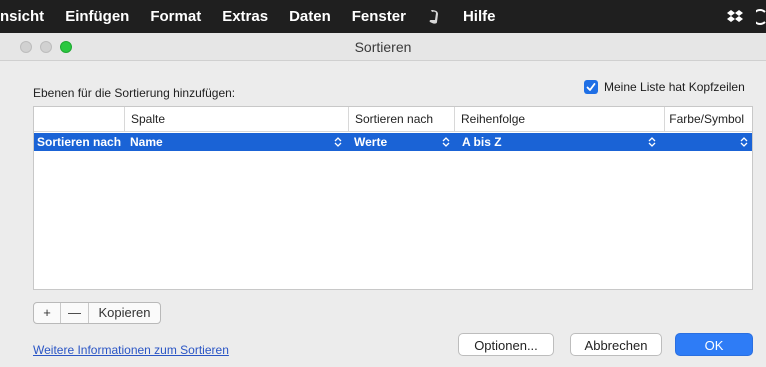 Image resolution: width=766 pixels, height=367 pixels. Describe the element at coordinates (310, 16) in the screenshot. I see `menu-daten: Daten` at that location.